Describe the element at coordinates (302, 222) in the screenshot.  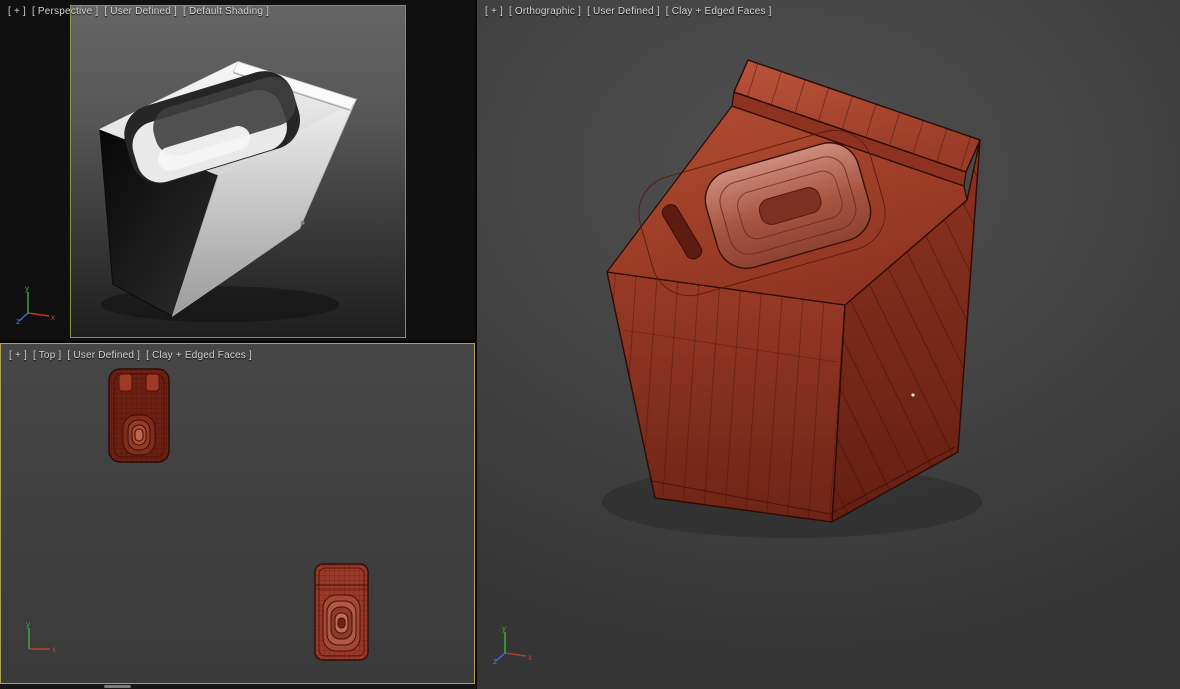
I see `flush-button-dot` at that location.